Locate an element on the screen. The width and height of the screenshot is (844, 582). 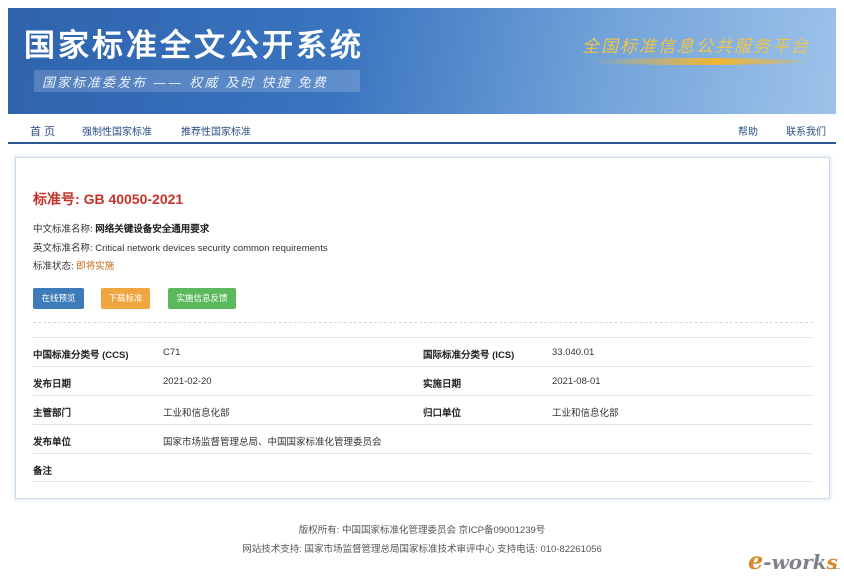
nav-mandatory-standards: 强制性国家标准 is located at coordinates (117, 130).